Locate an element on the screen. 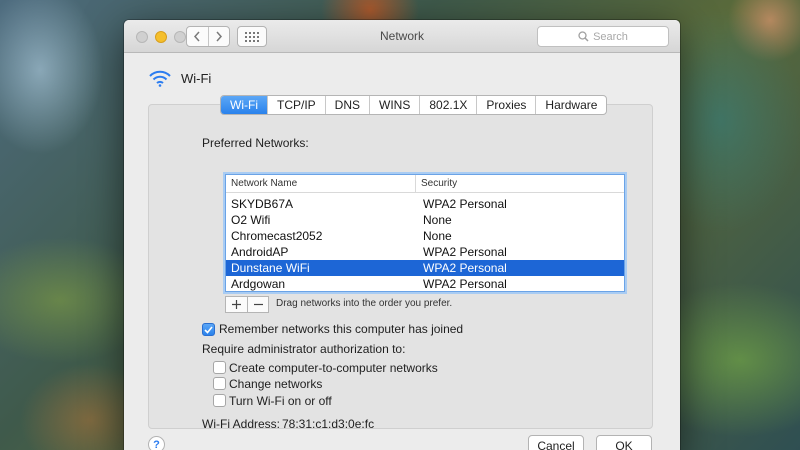 This screenshot has height=450, width=800. network-name: SKYDB67A is located at coordinates (262, 204).